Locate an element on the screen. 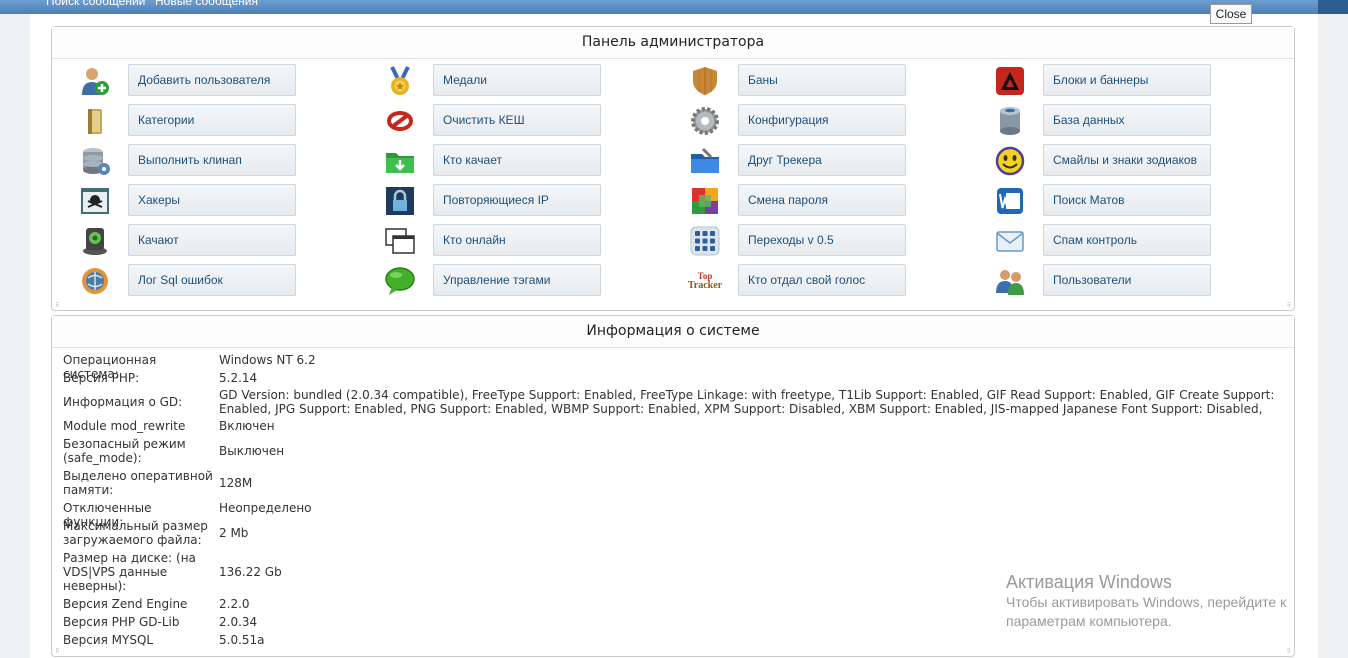  info-label: Версия PHP GD-Lib is located at coordinates (121, 622).